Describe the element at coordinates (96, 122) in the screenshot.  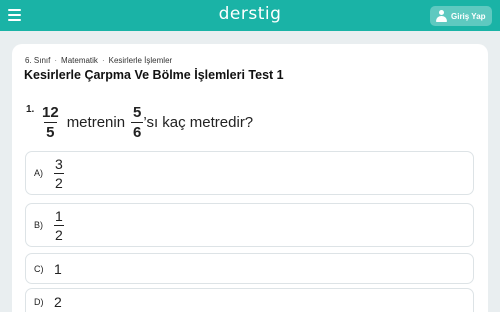
I see `question-text-part: metrenin` at that location.